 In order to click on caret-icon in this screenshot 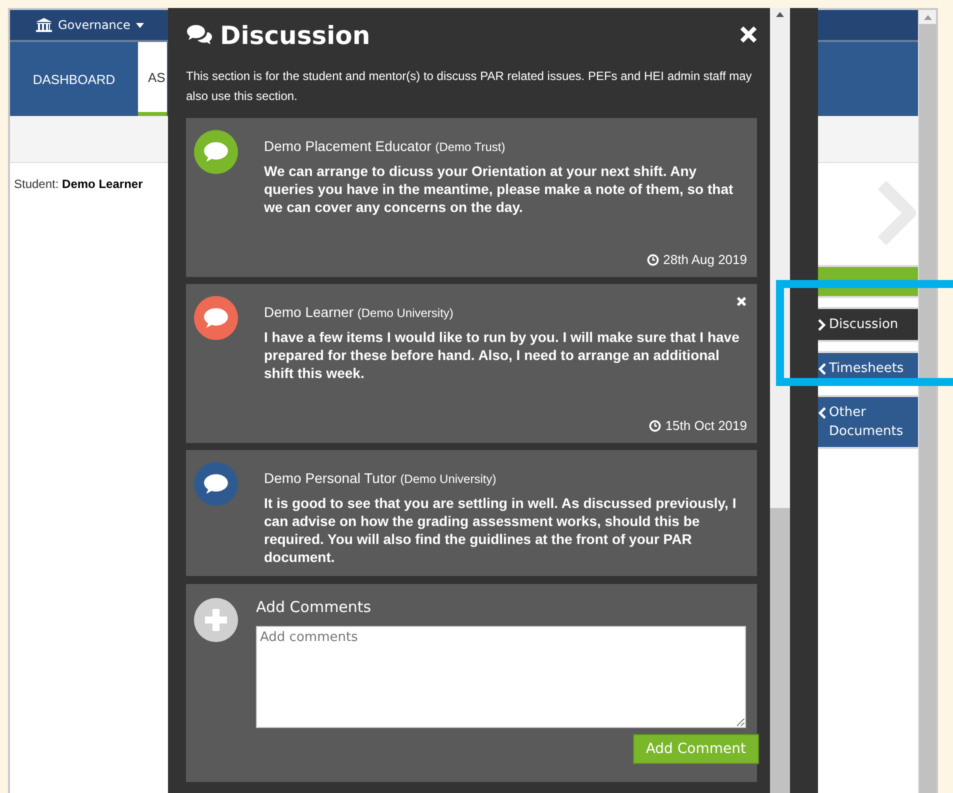, I will do `click(140, 25)`.